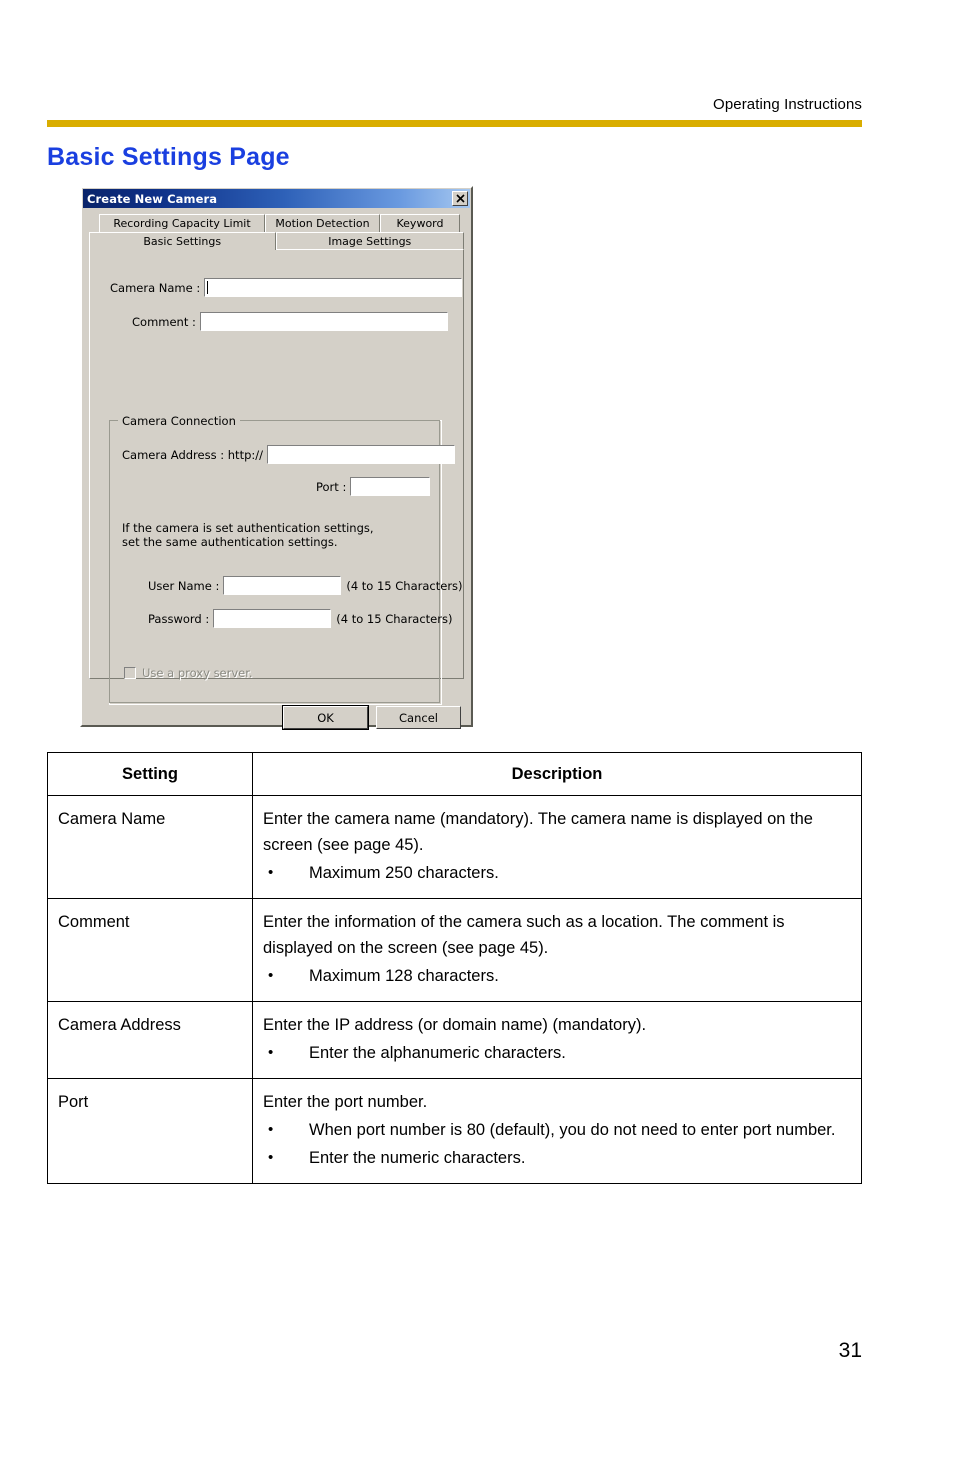  Describe the element at coordinates (184, 585) in the screenshot. I see `user-name-label: User Name :` at that location.